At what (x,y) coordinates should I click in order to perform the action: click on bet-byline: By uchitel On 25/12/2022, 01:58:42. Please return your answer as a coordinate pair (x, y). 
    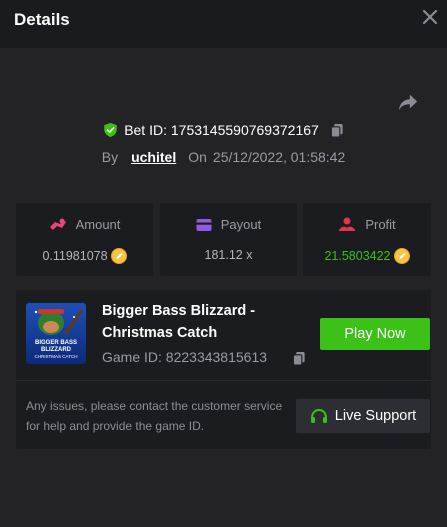
    Looking at the image, I should click on (223, 157).